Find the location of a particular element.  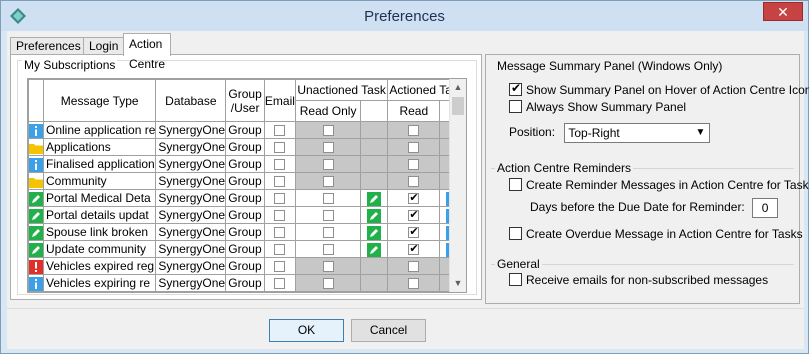

cancel-button: Cancel is located at coordinates (388, 330).